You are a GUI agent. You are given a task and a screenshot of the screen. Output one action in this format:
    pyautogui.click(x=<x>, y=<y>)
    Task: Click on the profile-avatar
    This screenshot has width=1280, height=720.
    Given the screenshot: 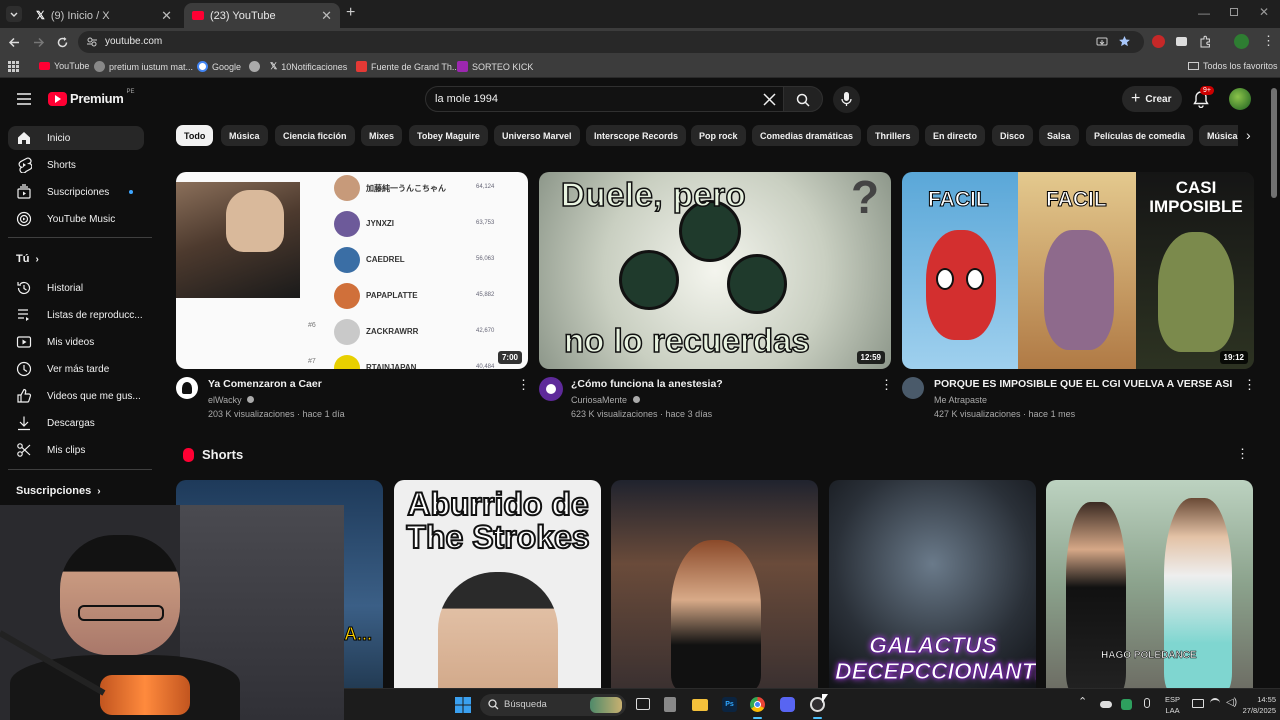 What is the action you would take?
    pyautogui.click(x=1241, y=41)
    